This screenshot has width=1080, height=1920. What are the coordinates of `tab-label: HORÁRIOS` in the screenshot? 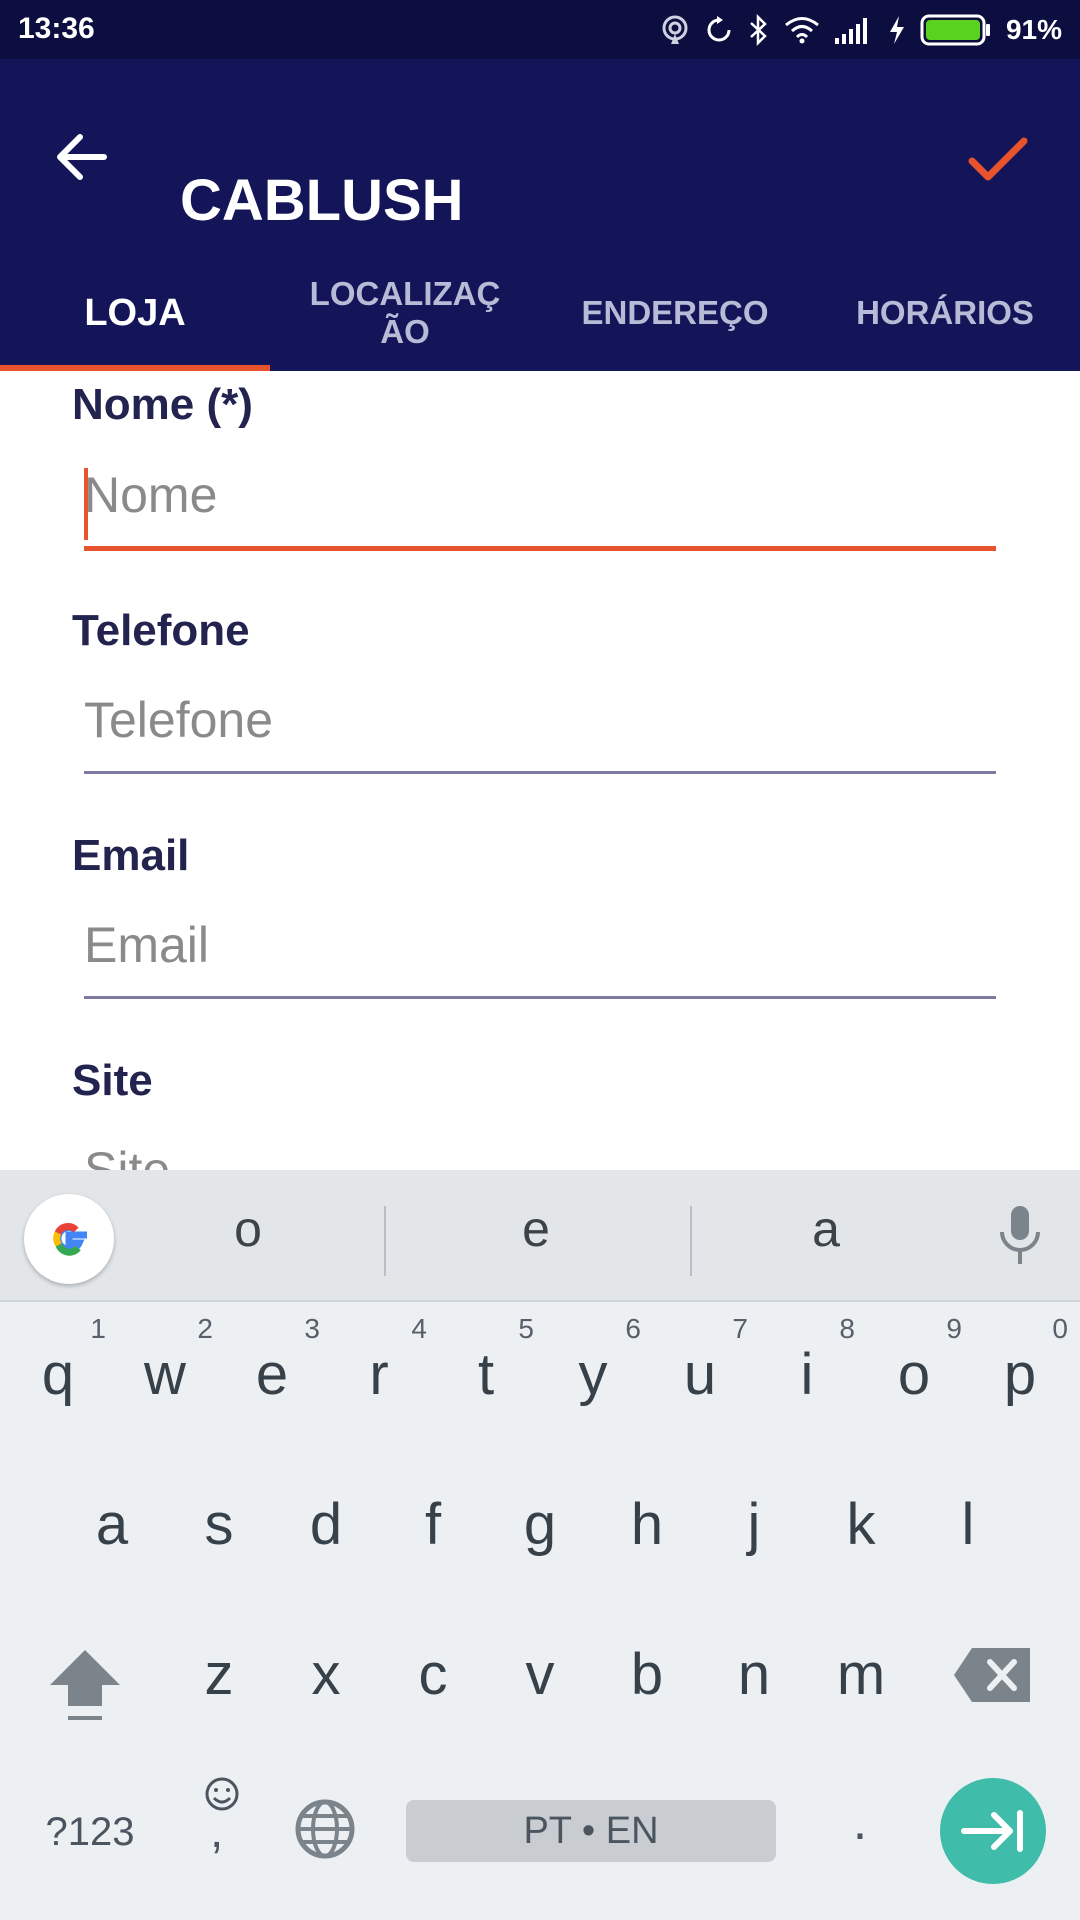 It's located at (945, 312).